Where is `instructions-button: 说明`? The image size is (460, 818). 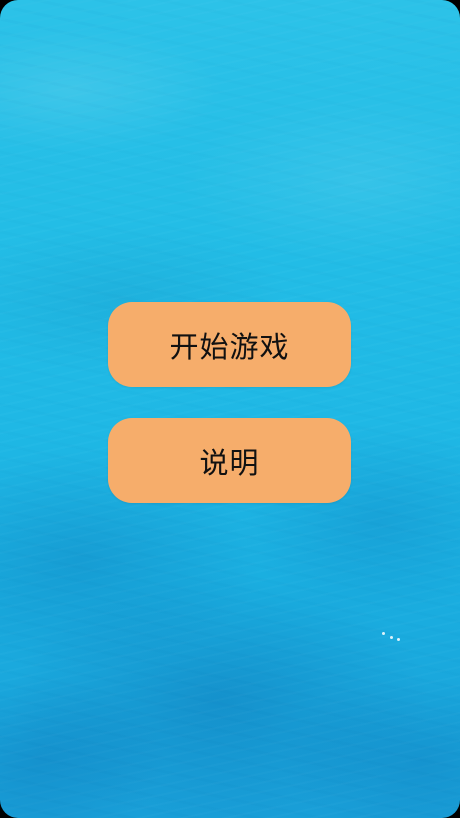 instructions-button: 说明 is located at coordinates (229, 460).